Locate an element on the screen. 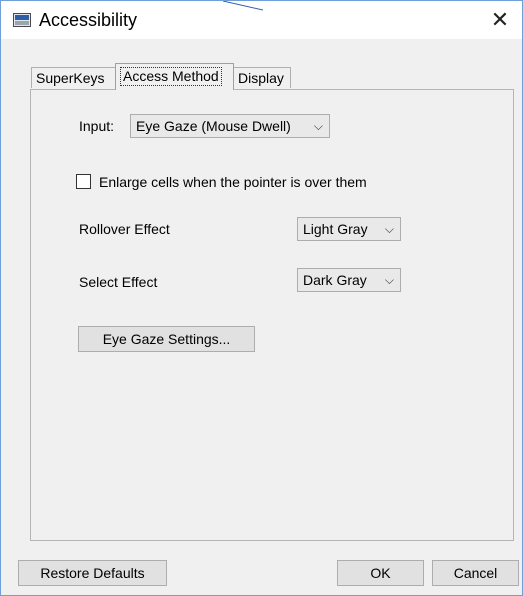 Image resolution: width=523 pixels, height=596 pixels. close-button: ✕ is located at coordinates (500, 20).